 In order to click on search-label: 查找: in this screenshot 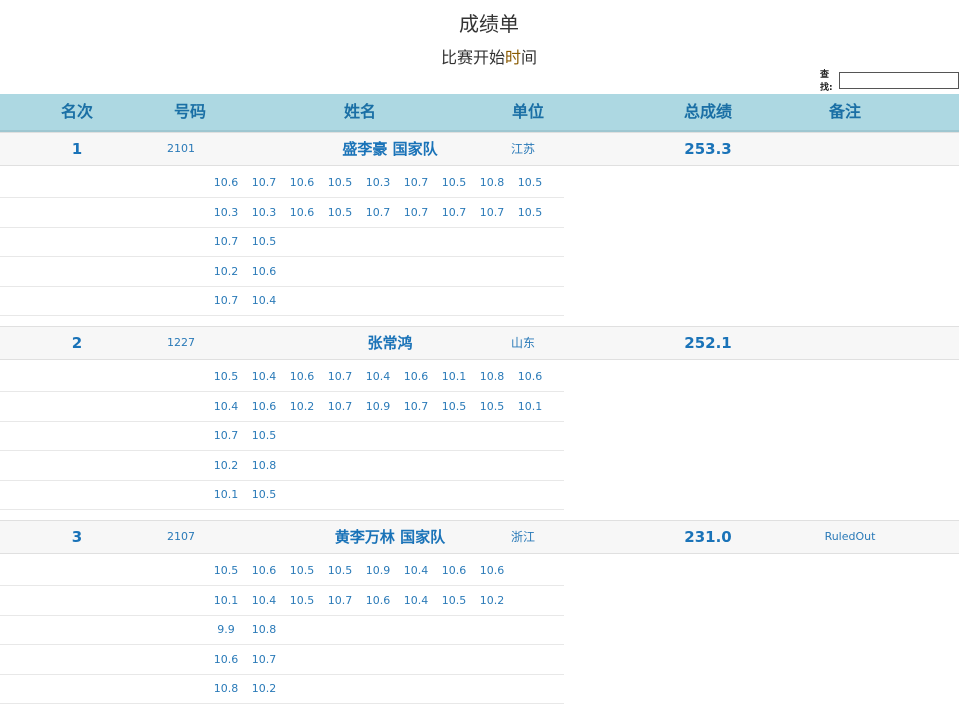, I will do `click(826, 81)`.